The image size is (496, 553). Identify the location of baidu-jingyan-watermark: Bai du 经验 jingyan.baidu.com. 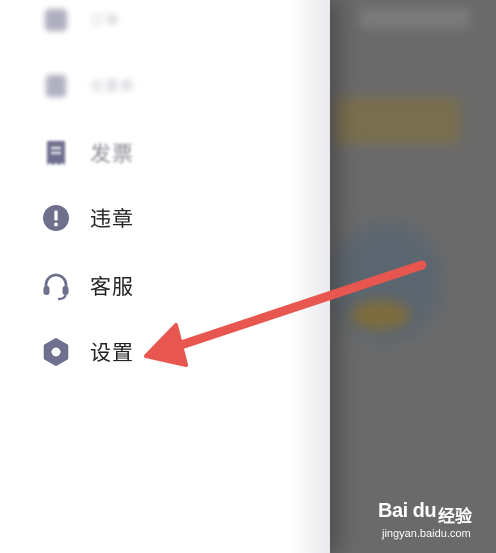
(433, 524).